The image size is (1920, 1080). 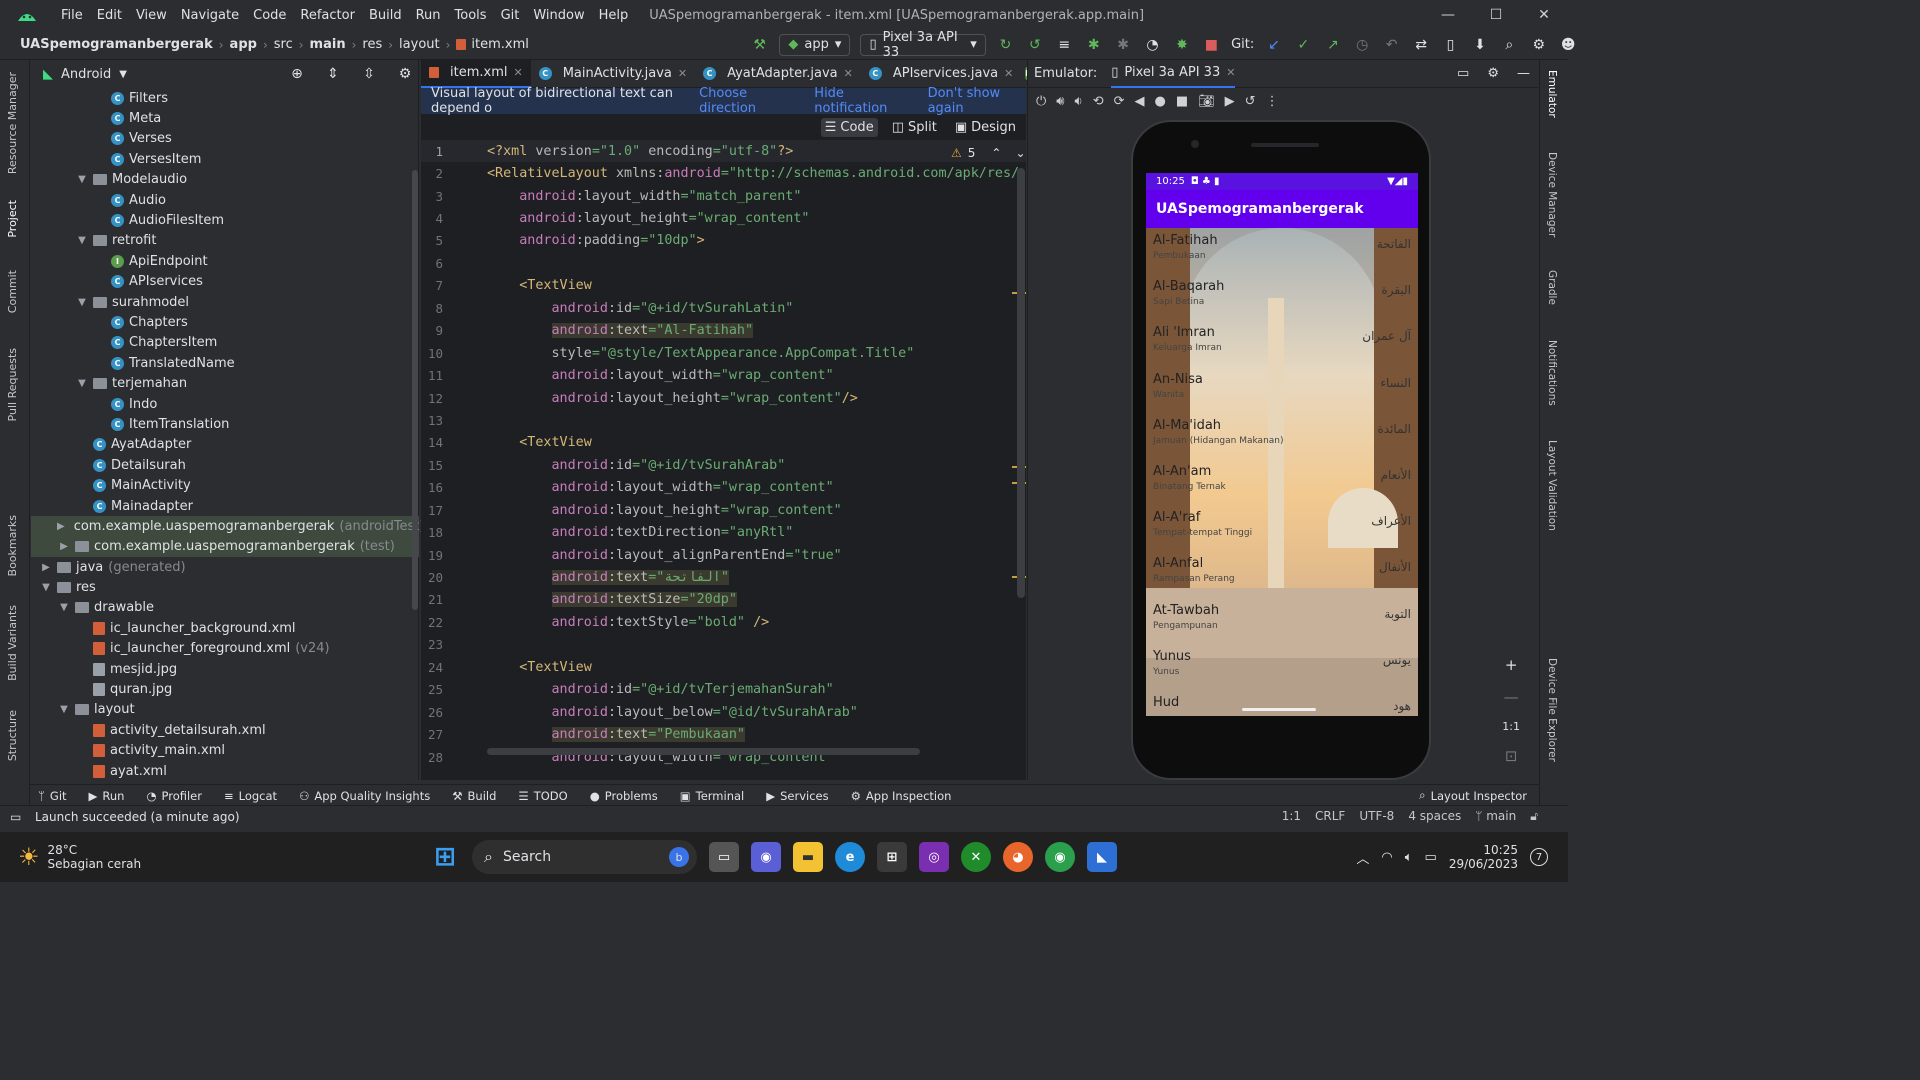 What do you see at coordinates (445, 857) in the screenshot?
I see `windows-start-icon: ⊞` at bounding box center [445, 857].